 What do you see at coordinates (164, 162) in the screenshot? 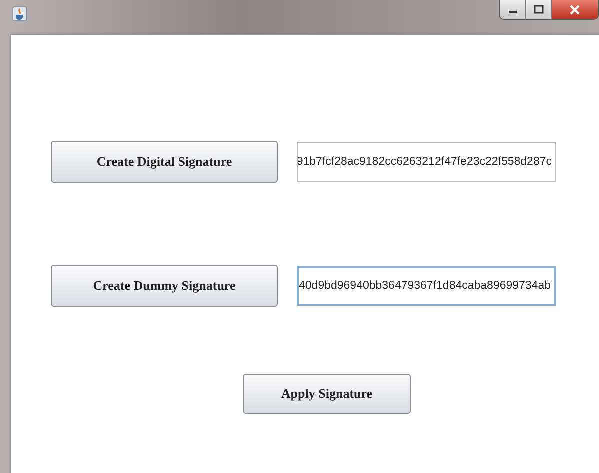
I see `signature-button: Create Digital Signature` at bounding box center [164, 162].